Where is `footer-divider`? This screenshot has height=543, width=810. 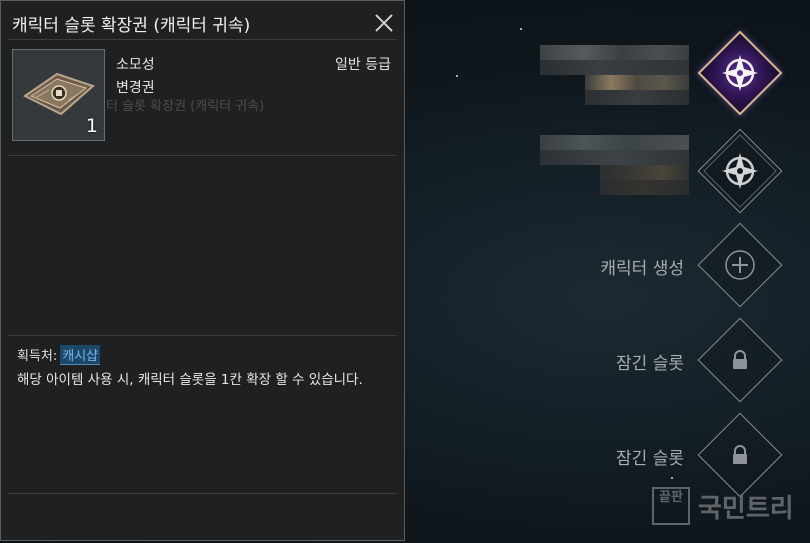
footer-divider is located at coordinates (202, 493).